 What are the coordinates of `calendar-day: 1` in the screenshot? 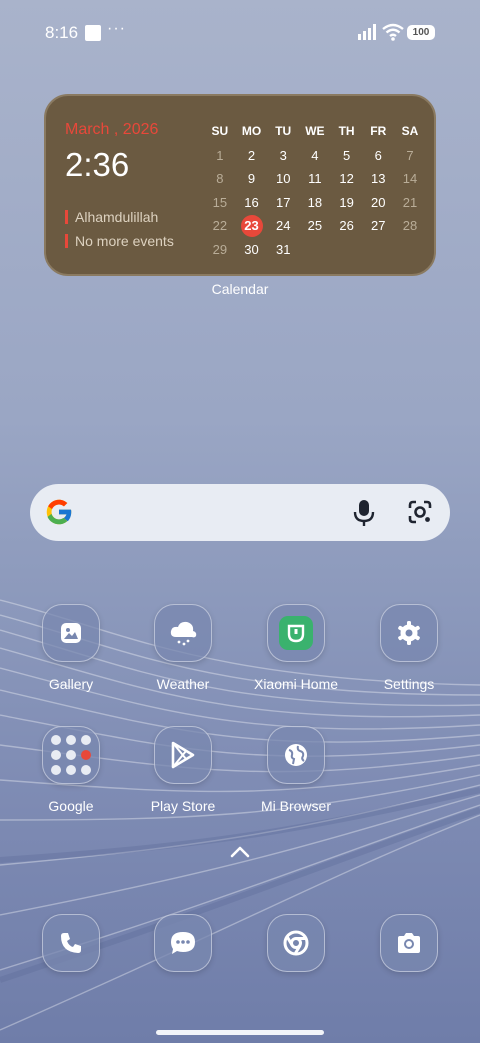 It's located at (220, 155).